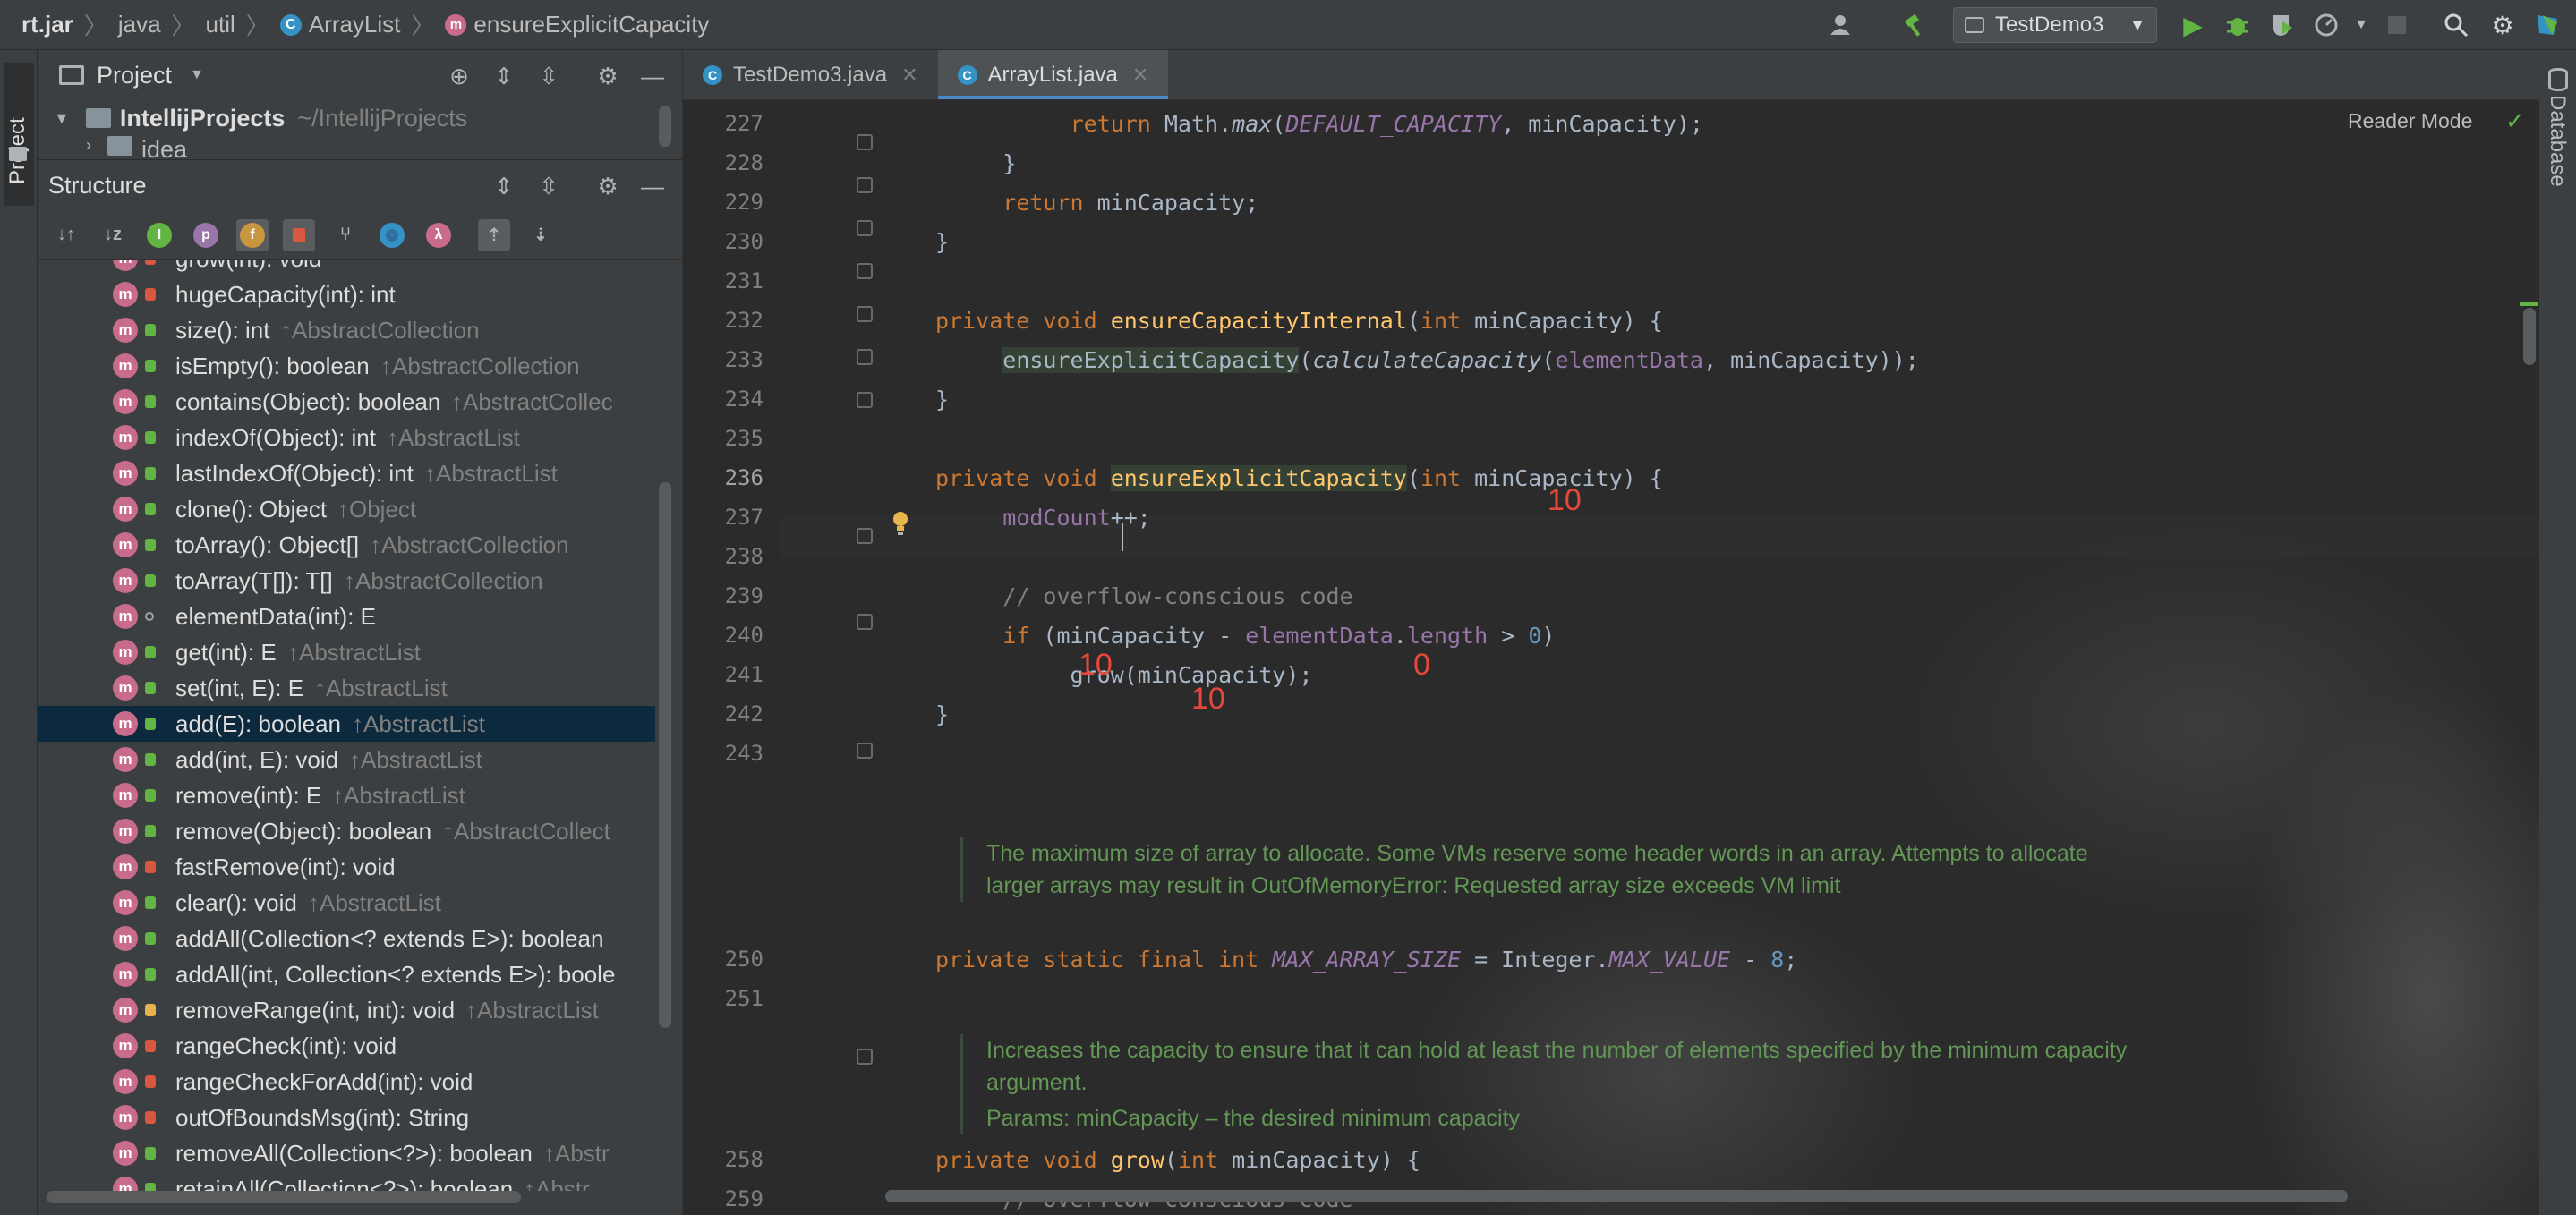 This screenshot has height=1215, width=2576. What do you see at coordinates (346, 581) in the screenshot?
I see `structure-member-row: m toArray(T[]): T[] ↑AbstractCollection` at bounding box center [346, 581].